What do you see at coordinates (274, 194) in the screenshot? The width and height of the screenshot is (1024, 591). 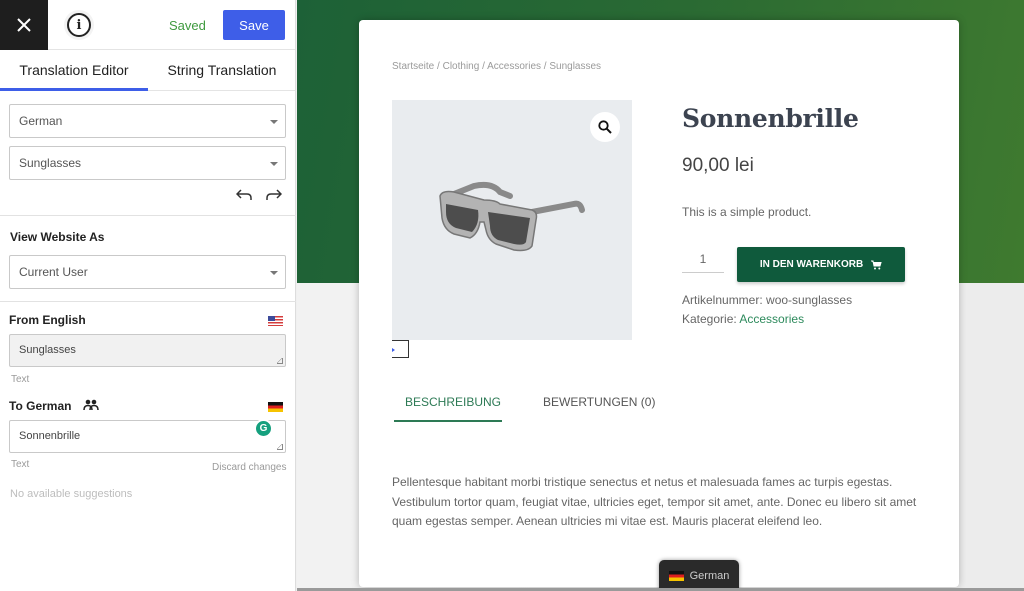 I see `redo-icon` at bounding box center [274, 194].